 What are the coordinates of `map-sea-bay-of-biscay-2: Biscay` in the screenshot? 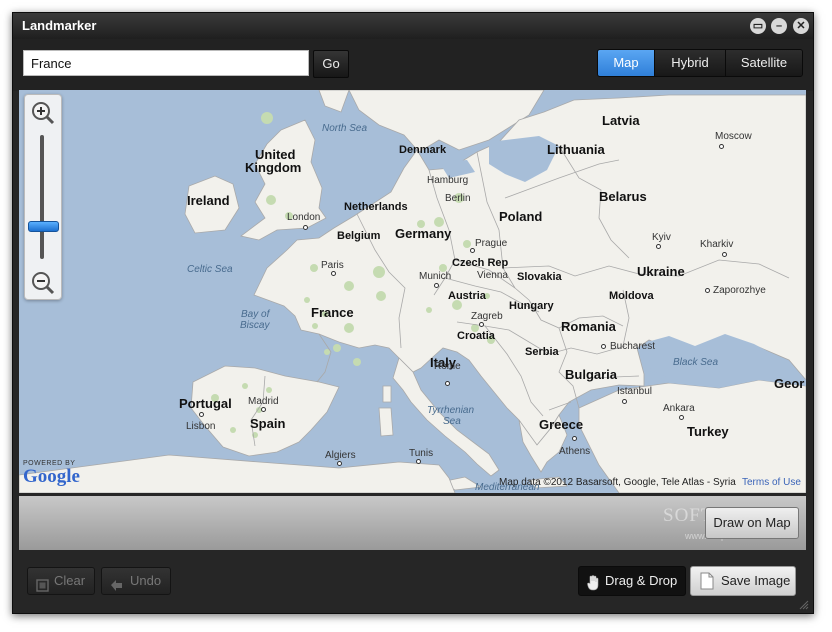 It's located at (255, 325).